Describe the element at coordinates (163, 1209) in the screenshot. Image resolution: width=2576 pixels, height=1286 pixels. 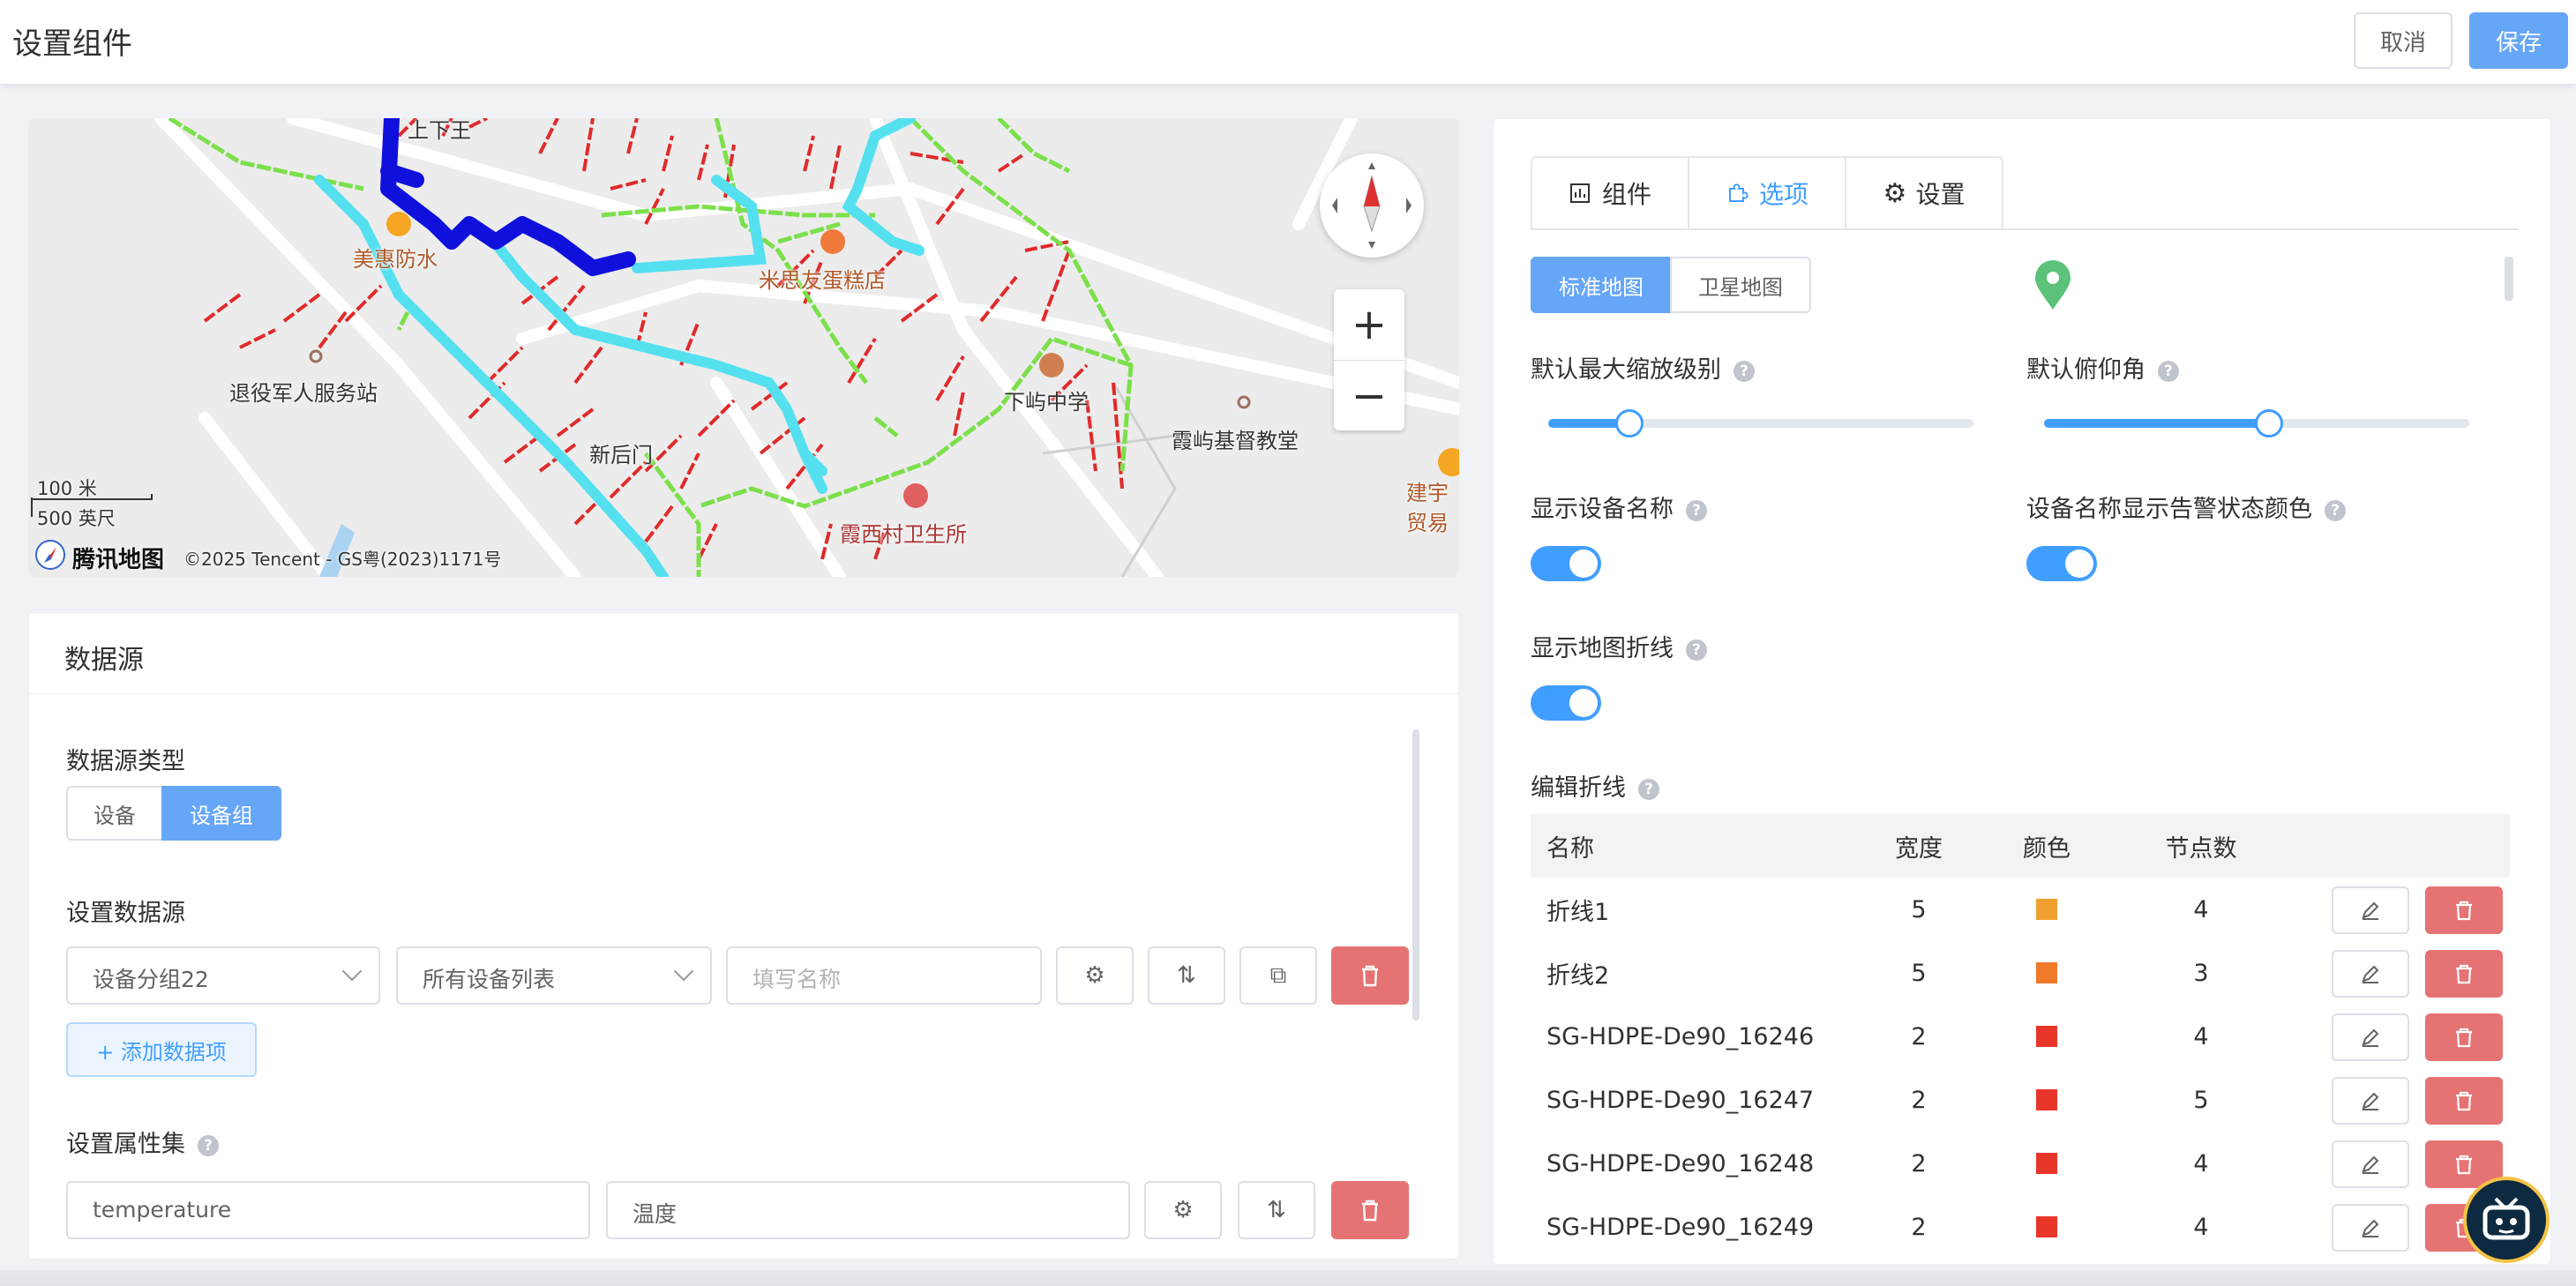
I see `attr-key-value: temperature` at that location.